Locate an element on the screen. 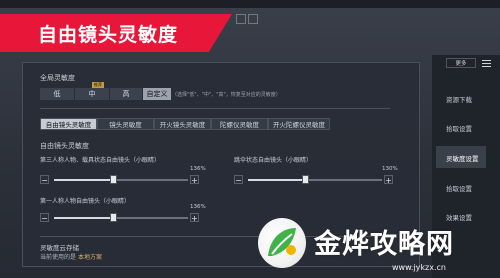 Image resolution: width=500 pixels, height=278 pixels. slider-label: 第一人称人物自由镜头（小眼睛） is located at coordinates (85, 201).